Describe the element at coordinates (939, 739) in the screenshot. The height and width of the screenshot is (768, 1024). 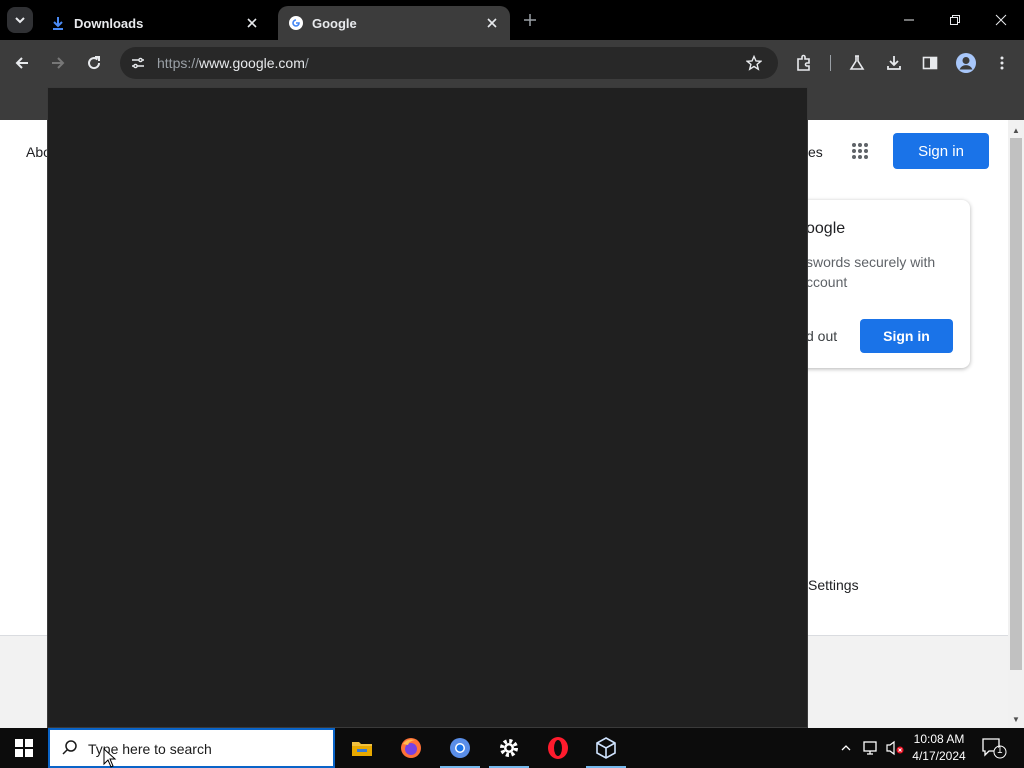
I see `clock-time: 10:08 AM` at that location.